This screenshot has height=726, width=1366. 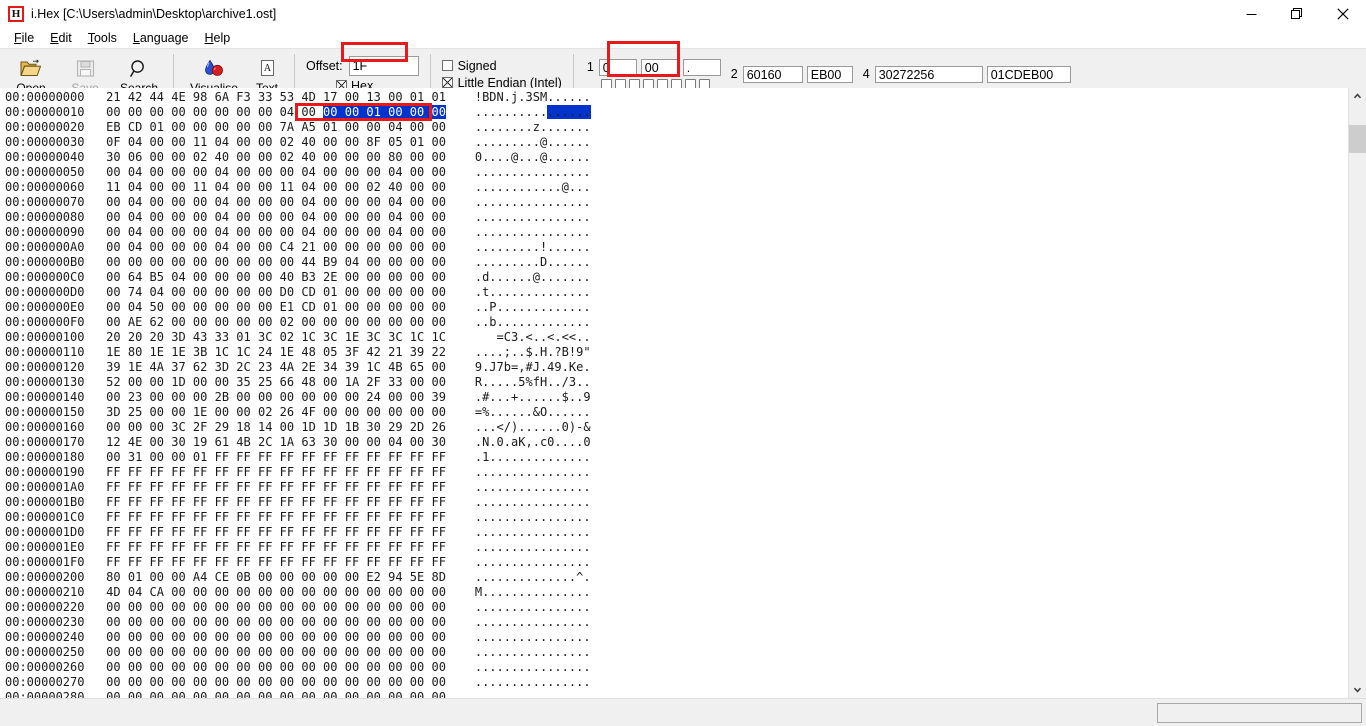 I want to click on ascii-char: <, so click(x=528, y=337).